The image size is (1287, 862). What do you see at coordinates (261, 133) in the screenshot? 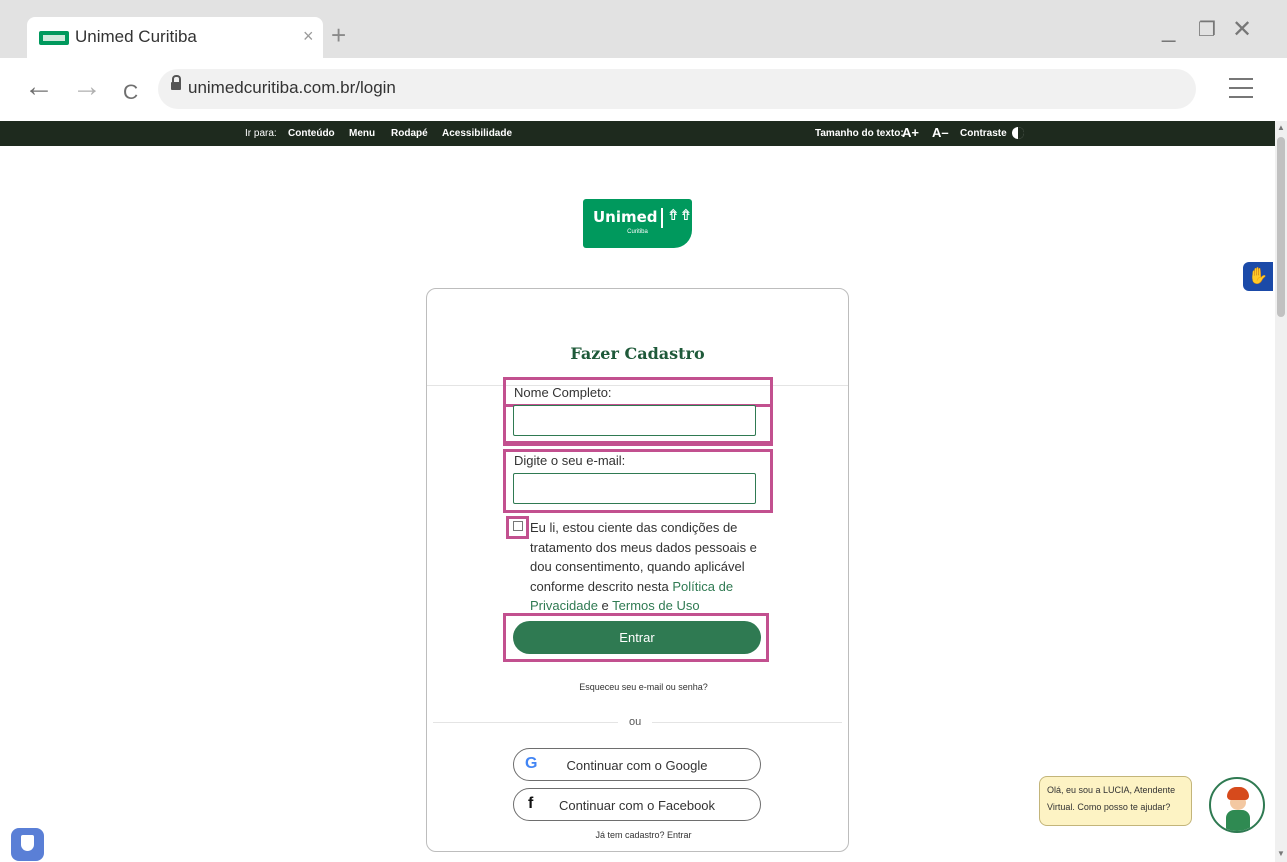
I see `skip-to-label: Ir para:` at bounding box center [261, 133].